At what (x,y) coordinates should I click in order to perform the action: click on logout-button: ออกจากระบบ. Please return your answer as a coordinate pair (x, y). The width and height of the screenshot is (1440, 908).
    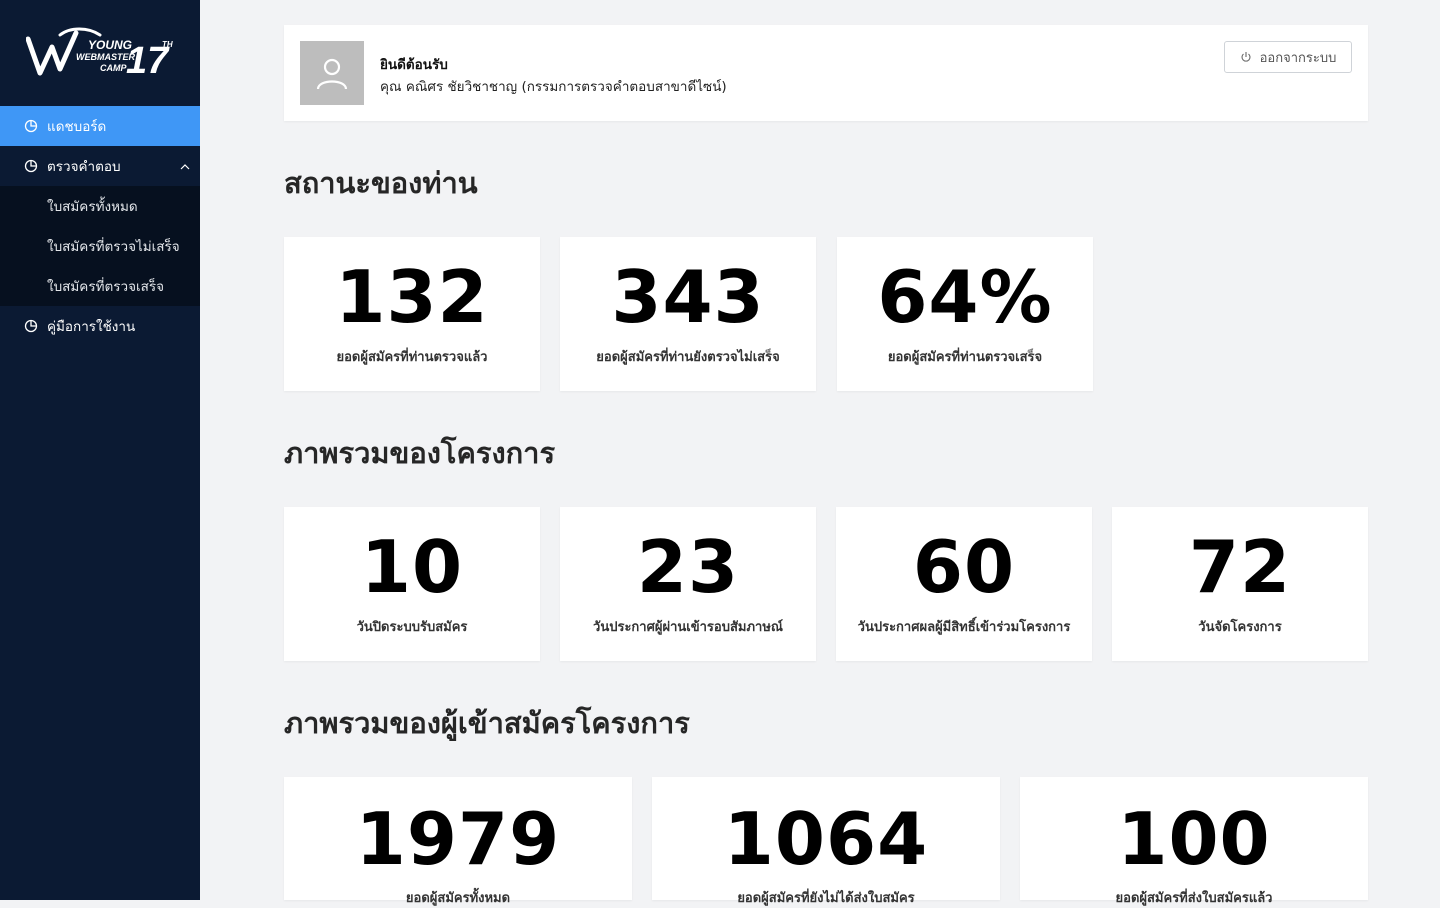
    Looking at the image, I should click on (1288, 57).